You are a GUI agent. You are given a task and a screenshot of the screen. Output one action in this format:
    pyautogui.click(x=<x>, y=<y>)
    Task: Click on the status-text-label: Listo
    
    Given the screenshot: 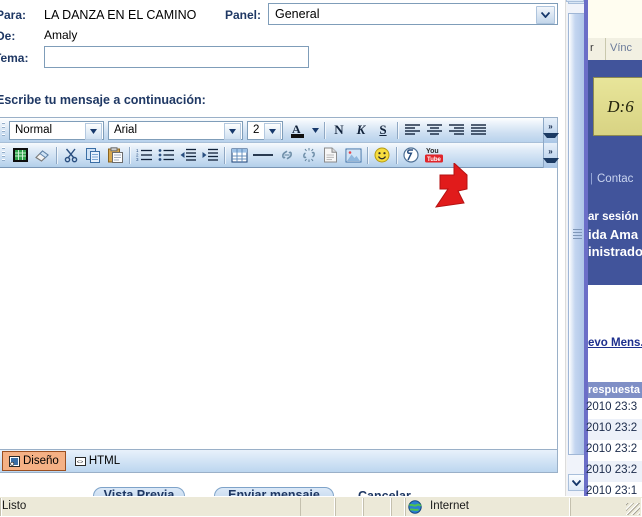 What is the action you would take?
    pyautogui.click(x=14, y=506)
    